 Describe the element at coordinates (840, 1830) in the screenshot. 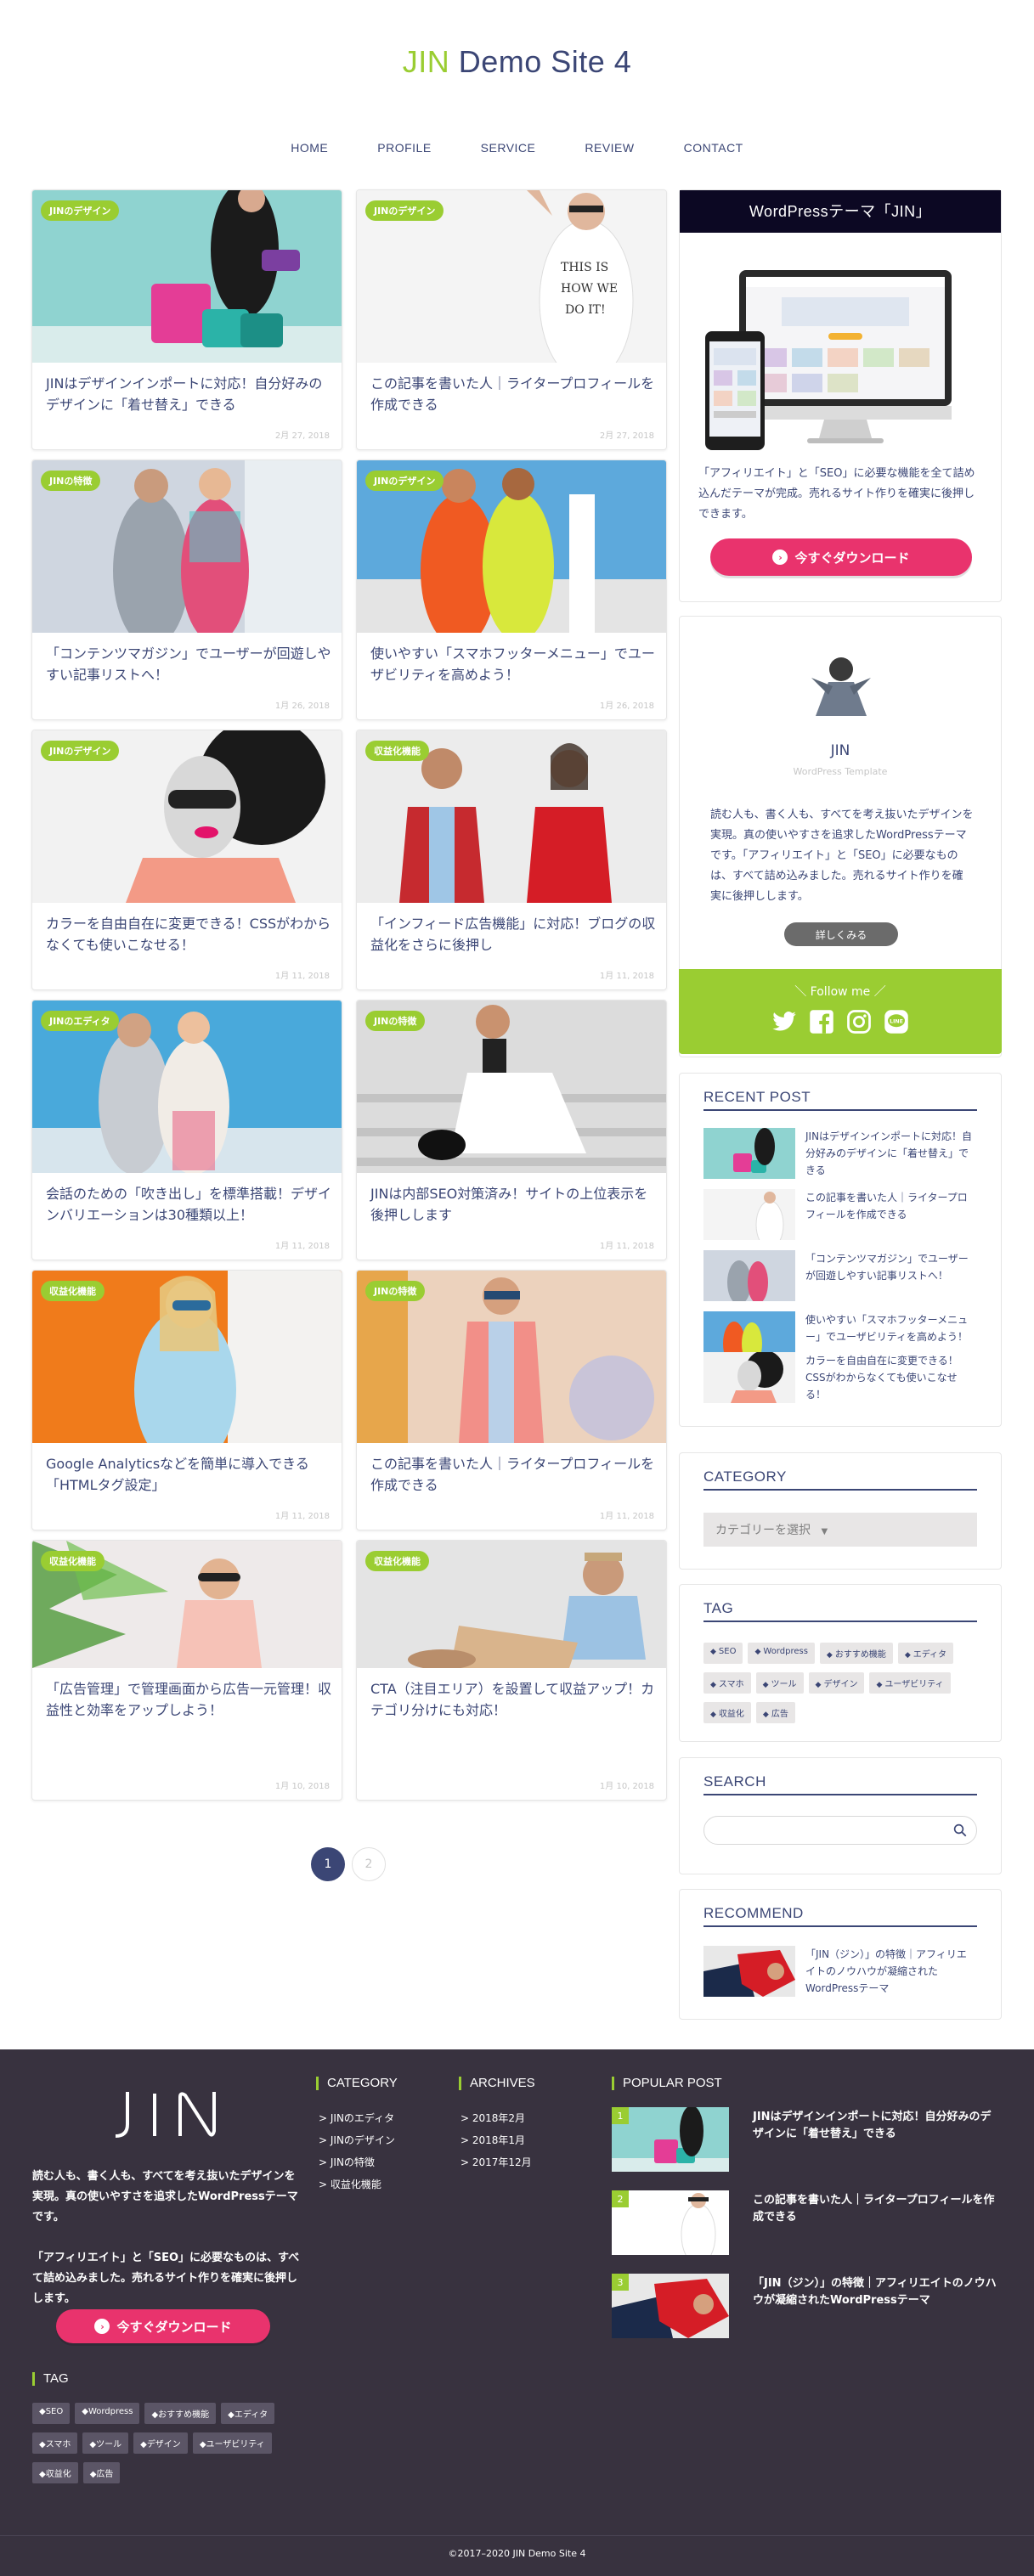

I see `search-input` at that location.